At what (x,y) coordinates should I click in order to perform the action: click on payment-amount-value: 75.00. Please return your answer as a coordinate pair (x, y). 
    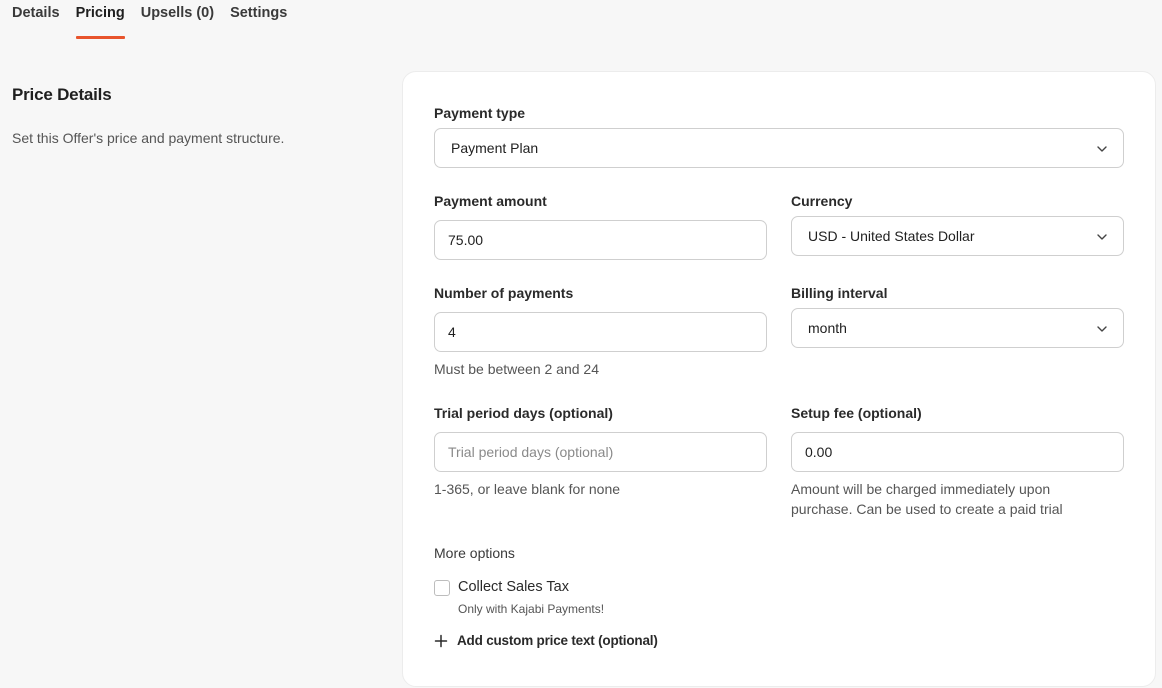
    Looking at the image, I should click on (465, 240).